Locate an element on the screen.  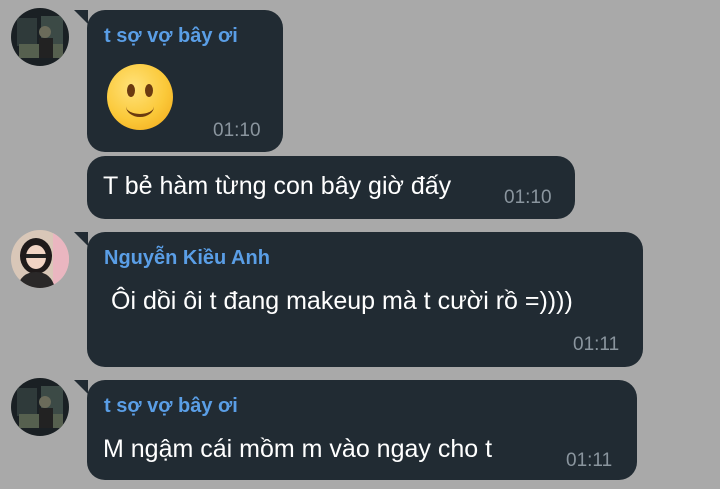
slightly-smiling-face-emoji is located at coordinates (140, 97).